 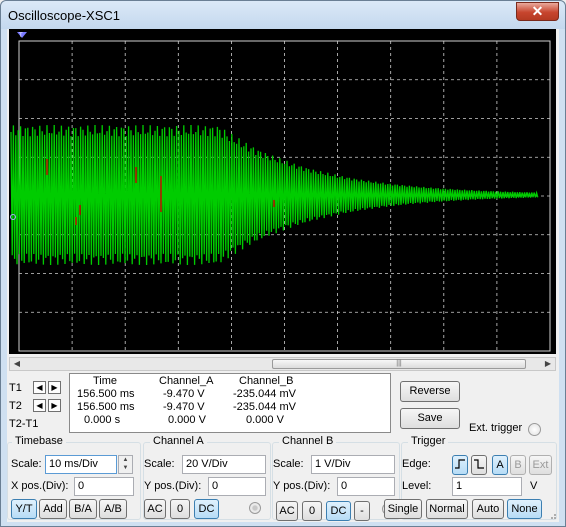 I want to click on cursor-t2-left-button: ◀, so click(x=39, y=405).